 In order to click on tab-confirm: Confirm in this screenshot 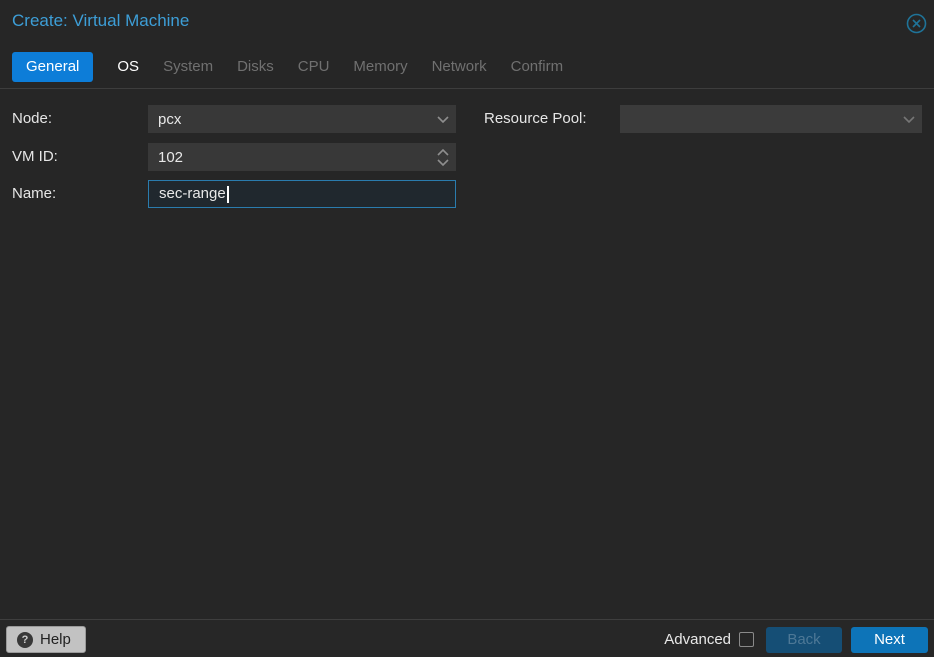, I will do `click(537, 66)`.